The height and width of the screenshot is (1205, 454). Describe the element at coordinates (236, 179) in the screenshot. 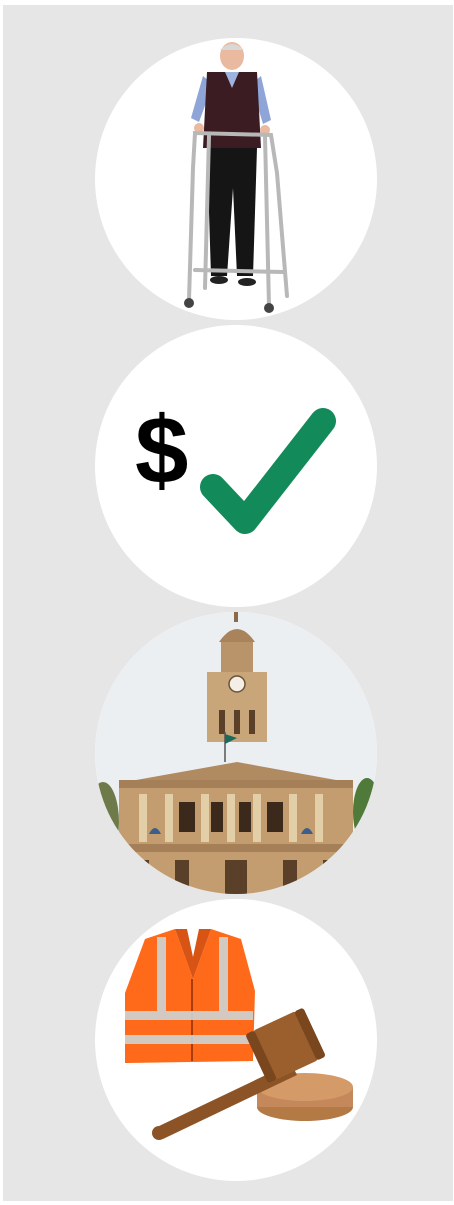

I see `elderly-man-walking-frame-icon` at that location.